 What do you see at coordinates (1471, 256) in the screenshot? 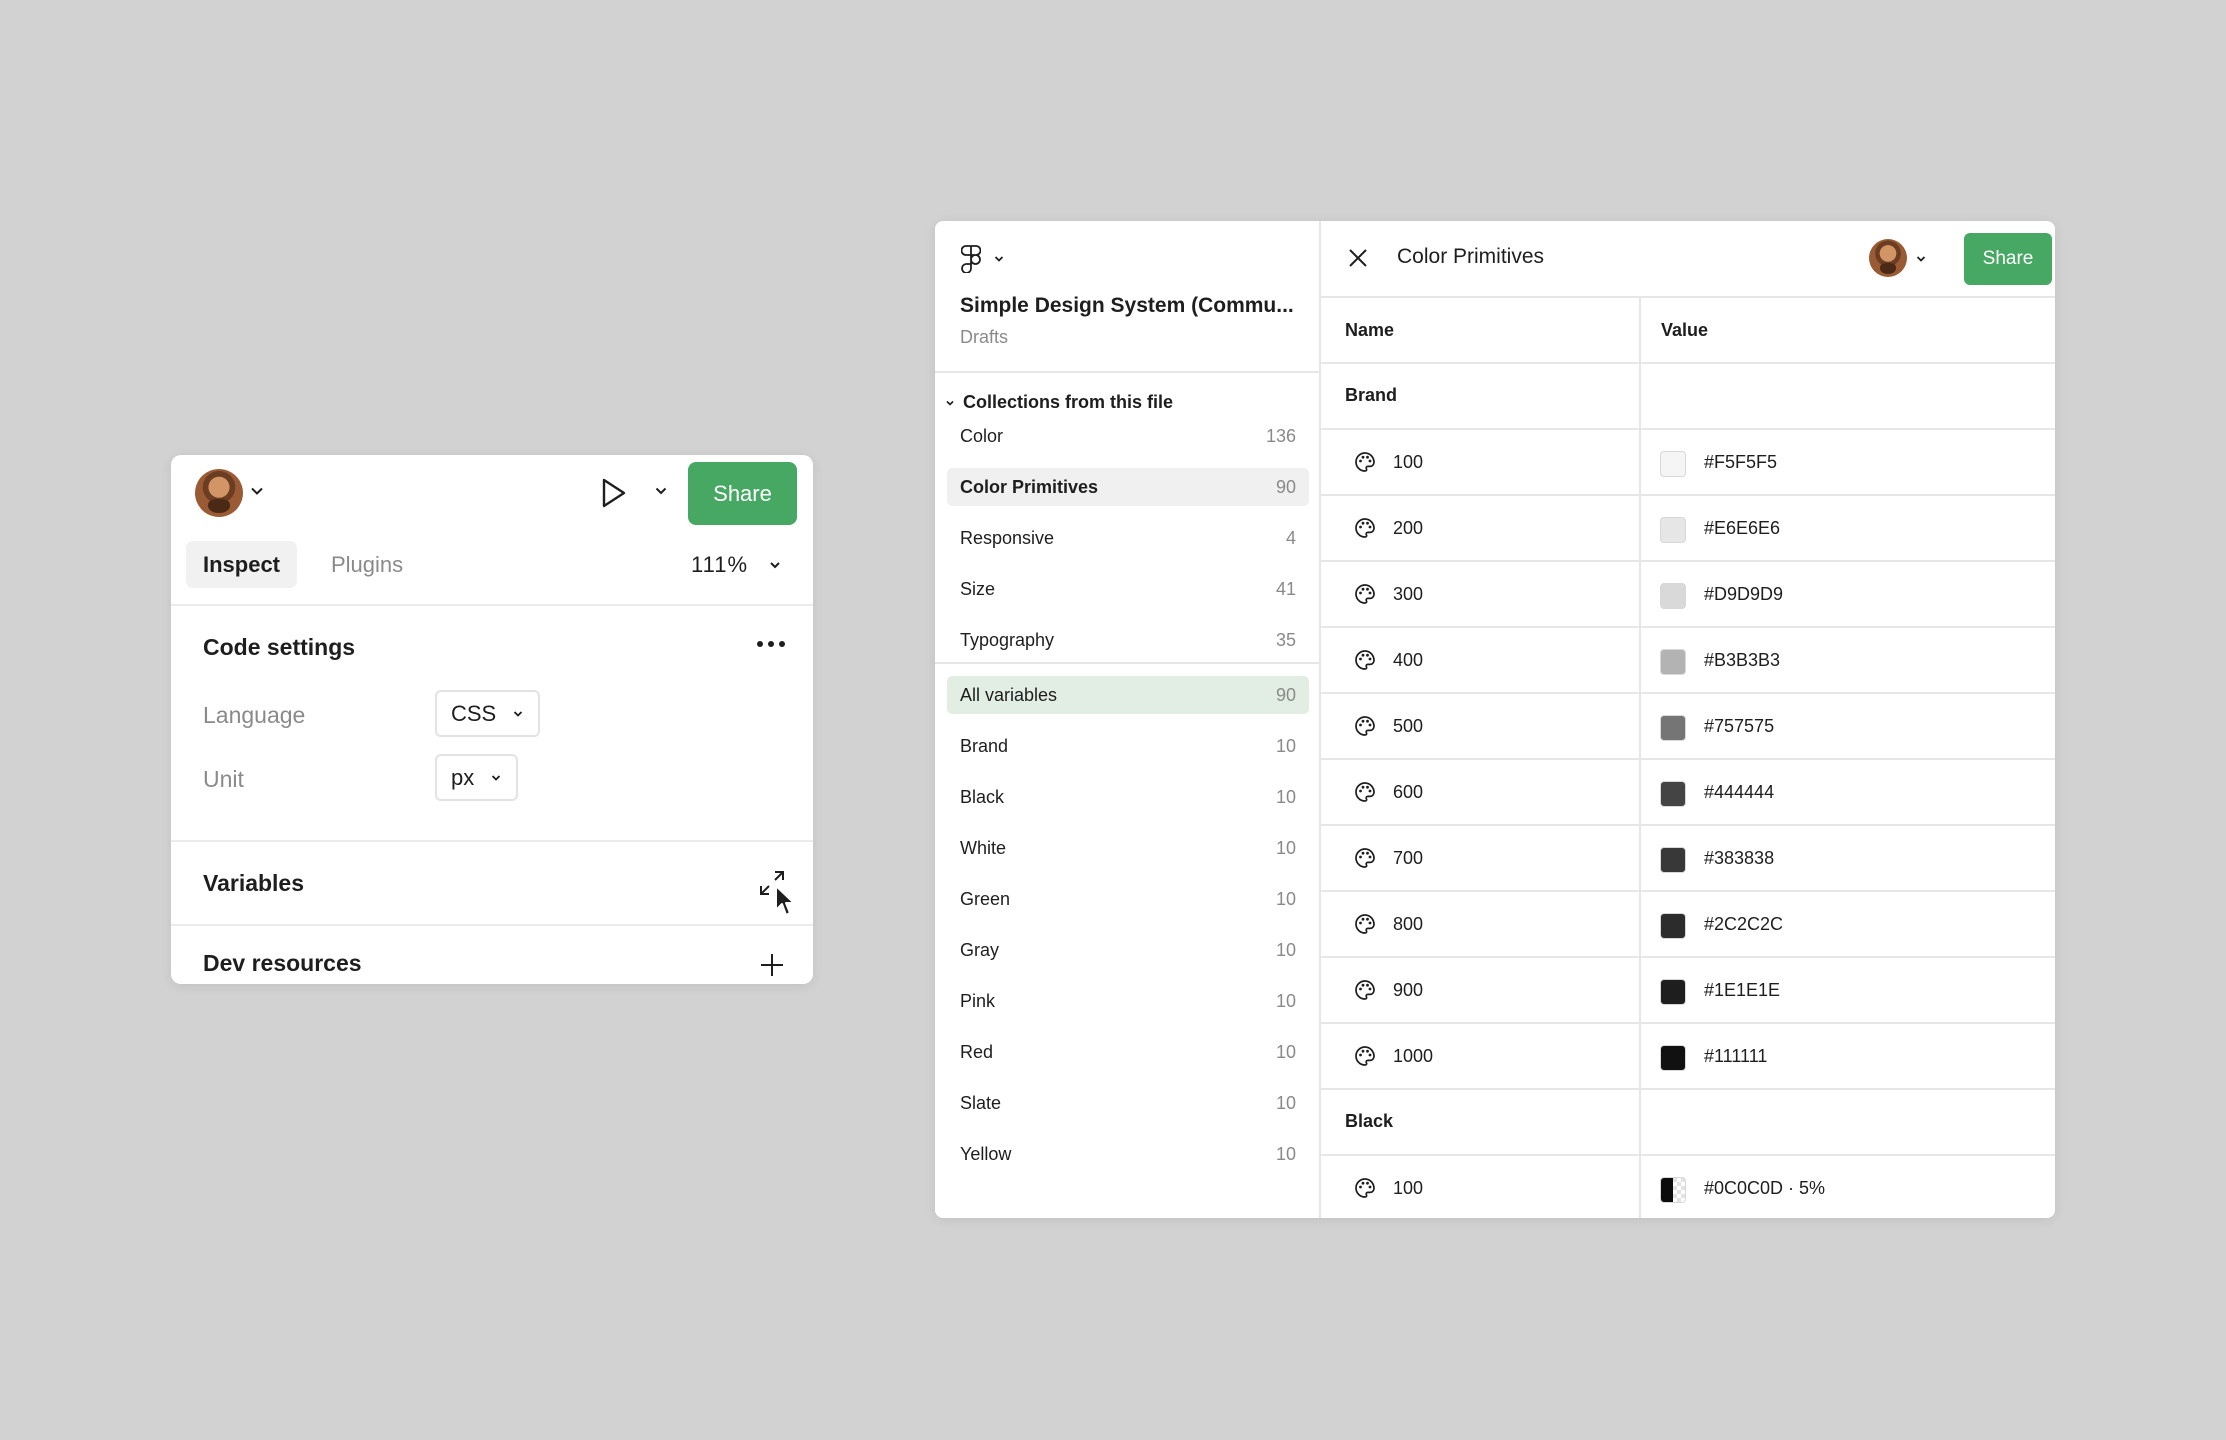
I see `collection-title: Color Primitives` at bounding box center [1471, 256].